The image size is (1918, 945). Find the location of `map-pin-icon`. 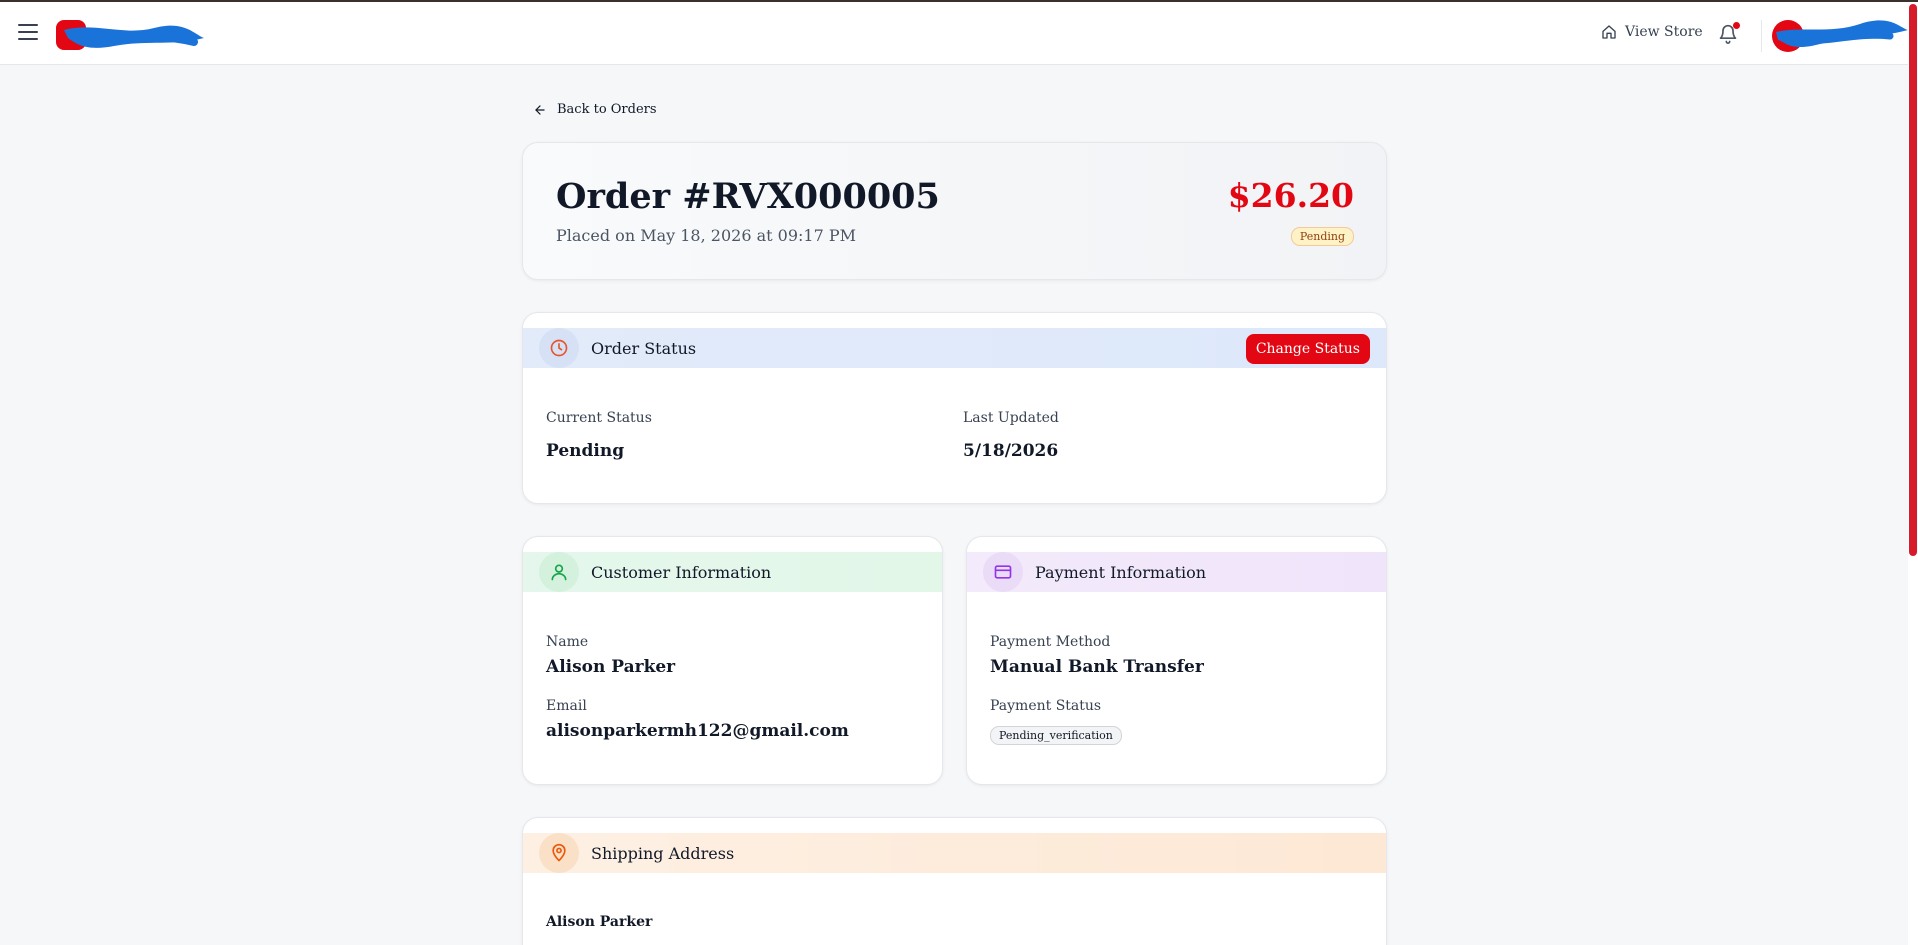

map-pin-icon is located at coordinates (559, 853).